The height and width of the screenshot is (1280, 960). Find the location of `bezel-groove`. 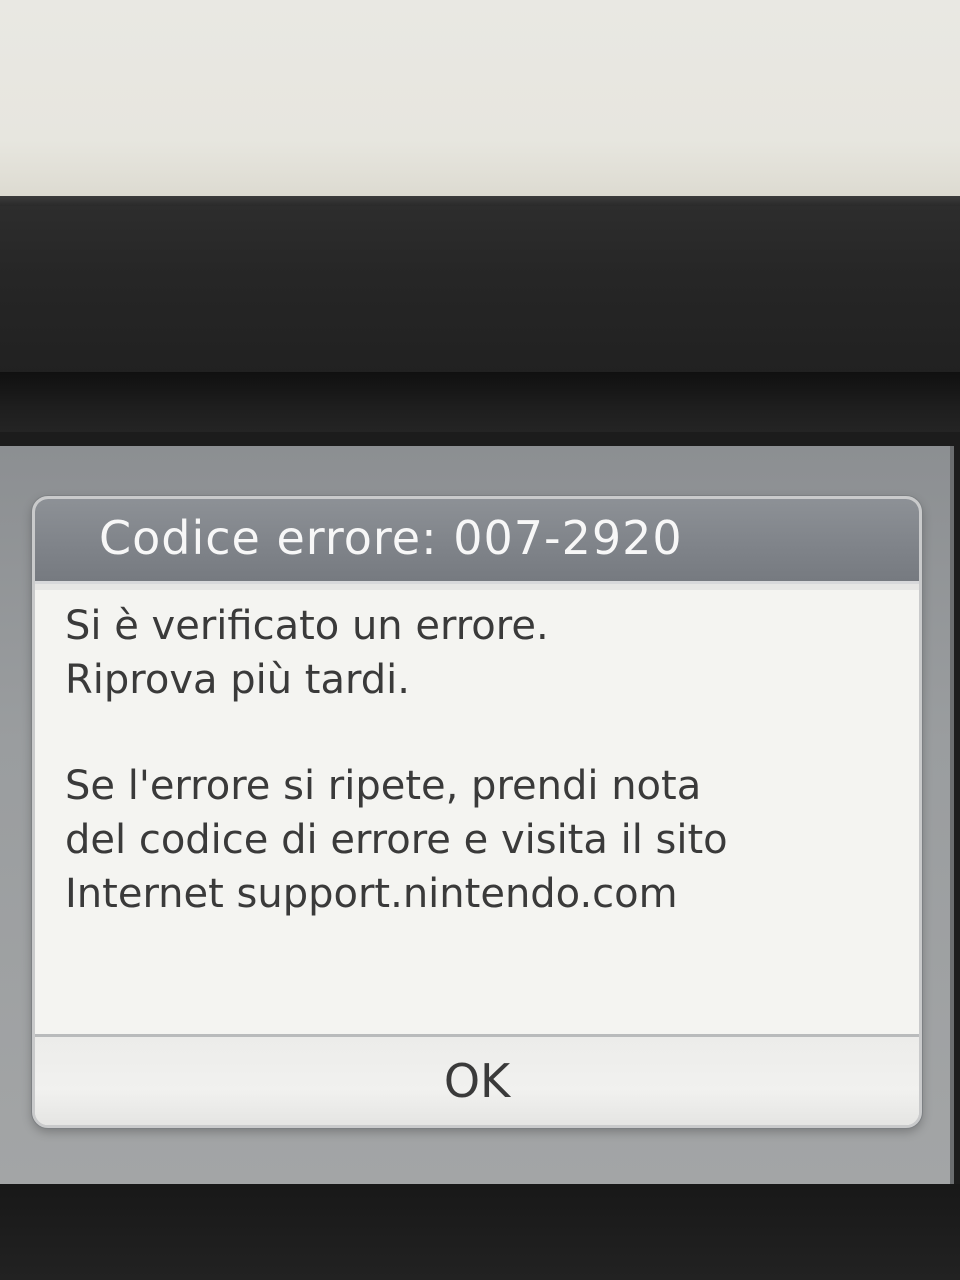

bezel-groove is located at coordinates (480, 402).